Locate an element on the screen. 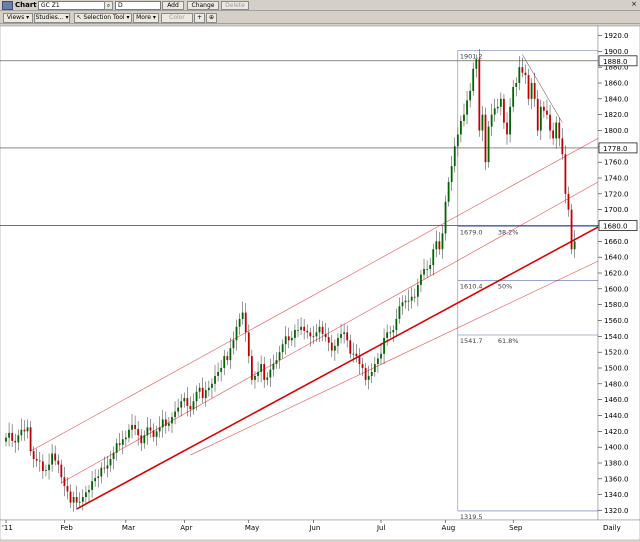  y-tick-label: 1600.0 is located at coordinates (616, 289).